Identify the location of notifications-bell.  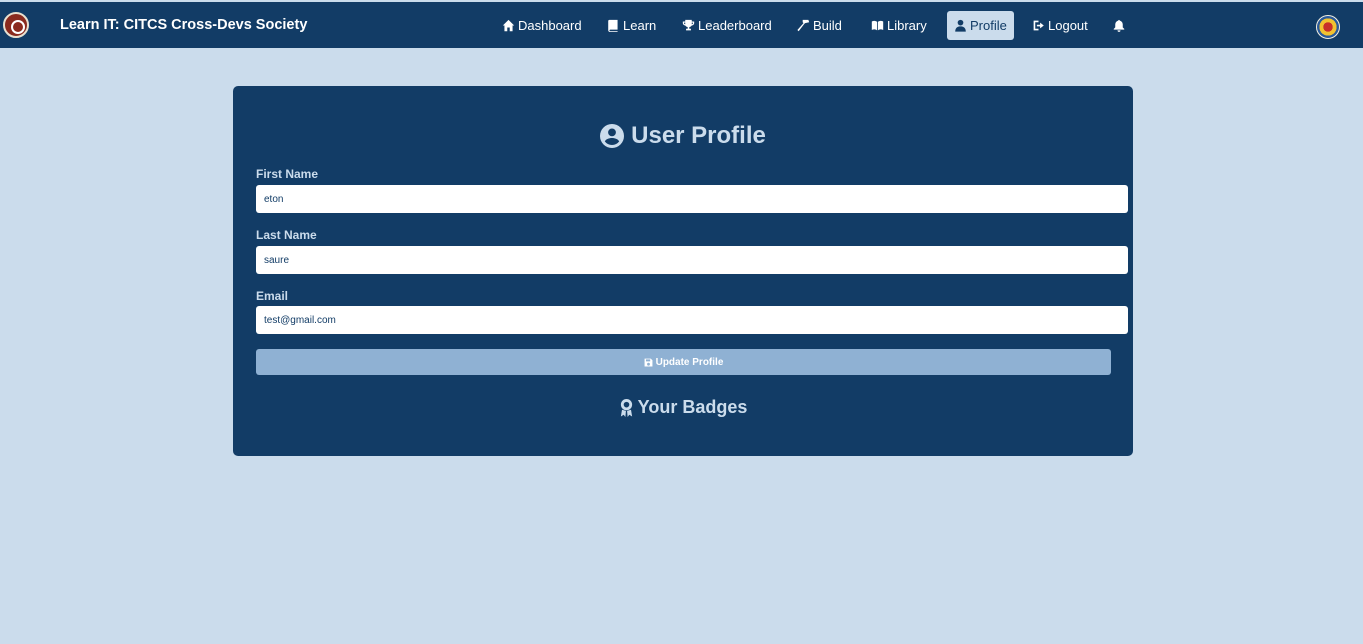
(1119, 25).